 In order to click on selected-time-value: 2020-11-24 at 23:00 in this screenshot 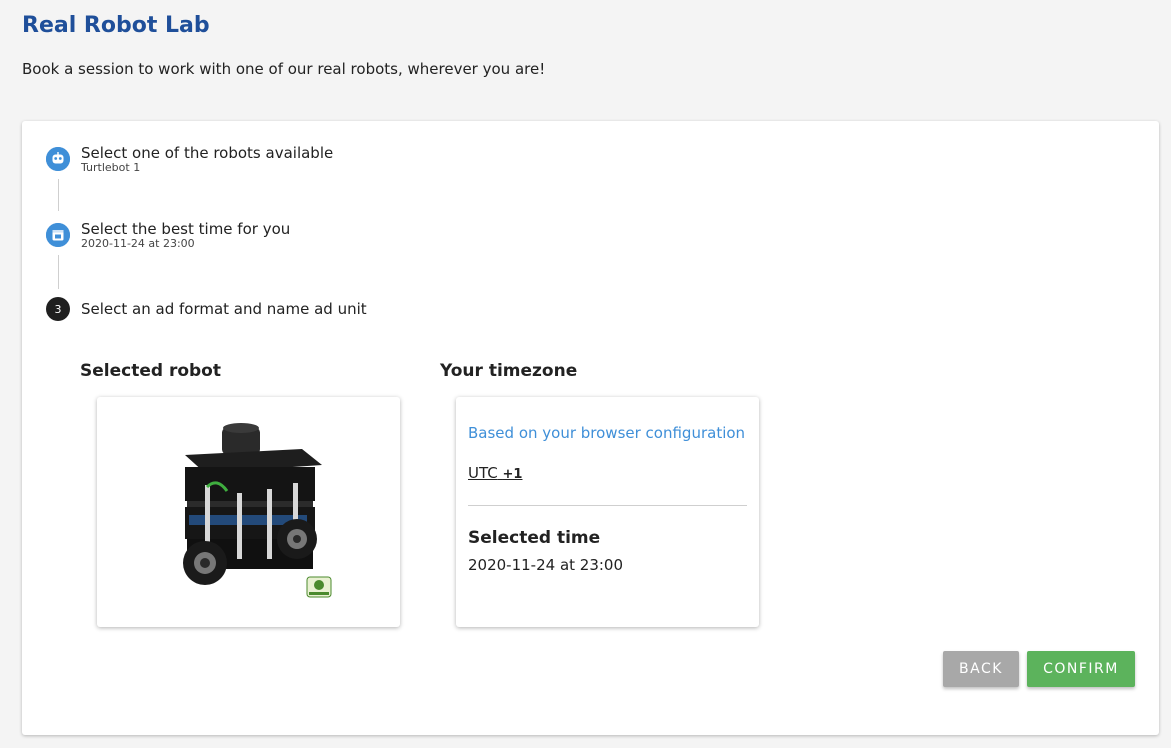, I will do `click(546, 565)`.